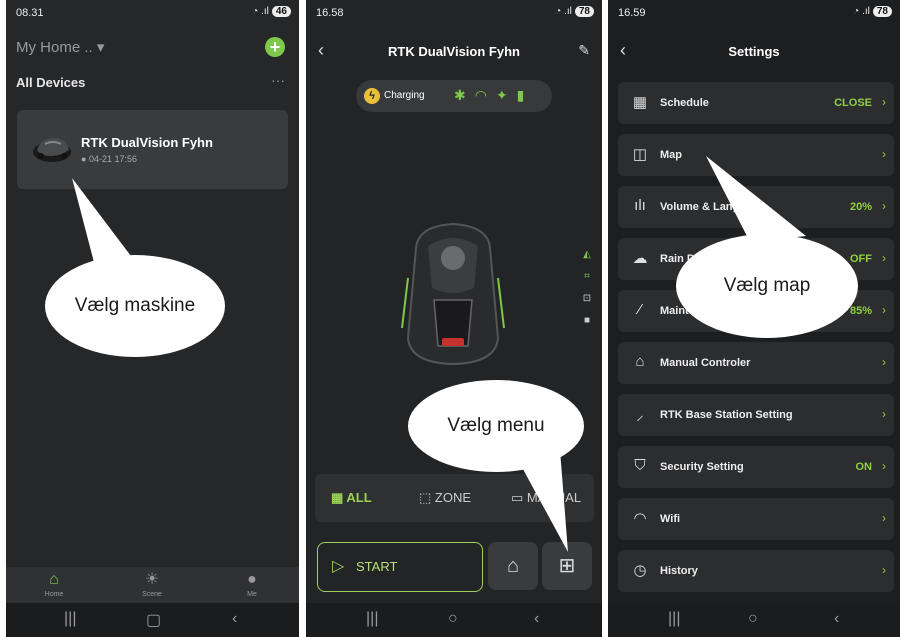  Describe the element at coordinates (135, 306) in the screenshot. I see `callout-maskine: Vælg maskine` at that location.